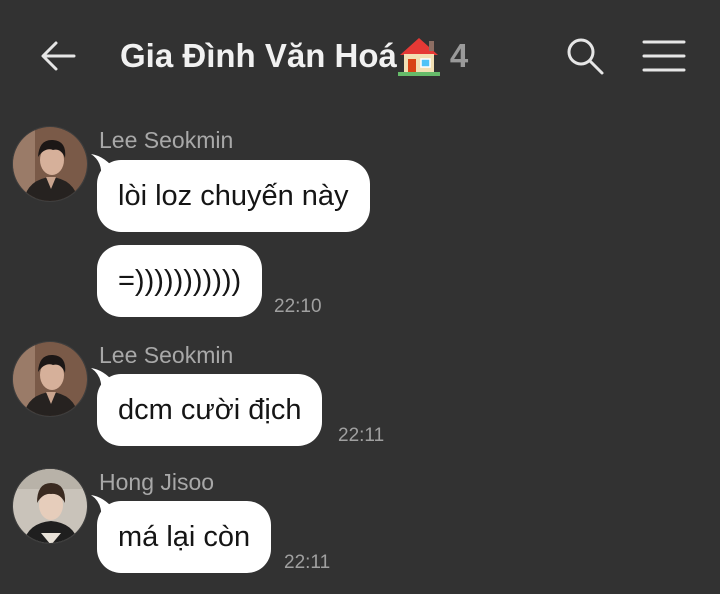 The image size is (720, 594). What do you see at coordinates (459, 55) in the screenshot?
I see `member-count: 4` at bounding box center [459, 55].